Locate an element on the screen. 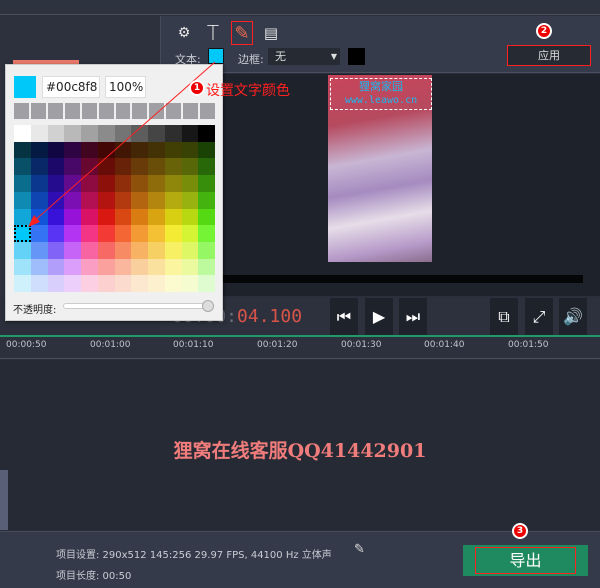 The width and height of the screenshot is (600, 588). arrow-line is located at coordinates (124, 142).